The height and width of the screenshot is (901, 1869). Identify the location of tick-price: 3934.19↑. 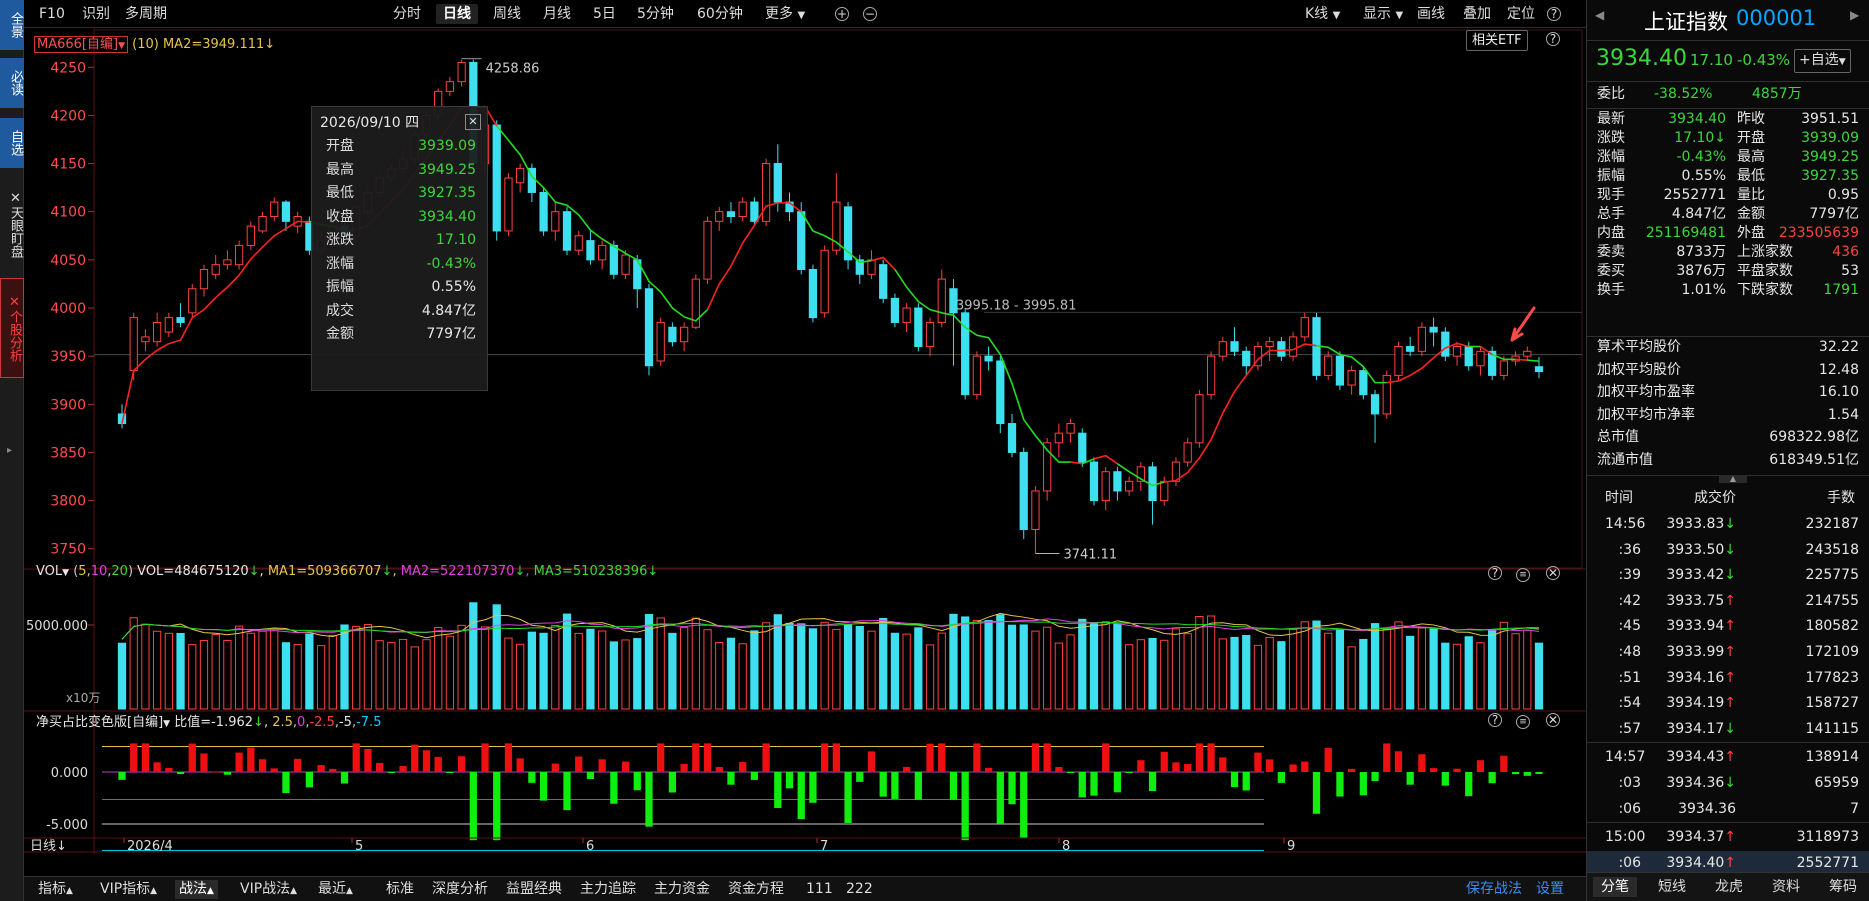
(1701, 703).